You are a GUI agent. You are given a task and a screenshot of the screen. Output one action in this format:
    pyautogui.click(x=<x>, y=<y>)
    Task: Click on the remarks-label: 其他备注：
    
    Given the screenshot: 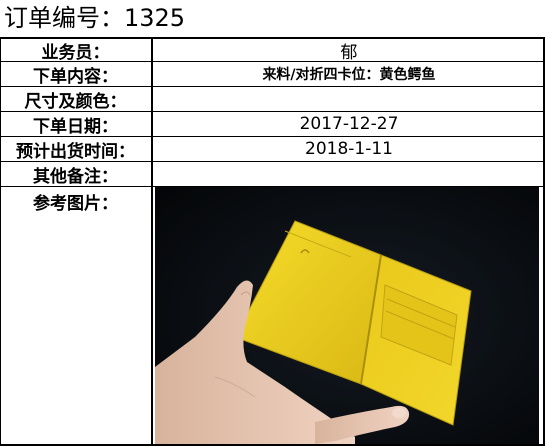 What is the action you would take?
    pyautogui.click(x=76, y=174)
    